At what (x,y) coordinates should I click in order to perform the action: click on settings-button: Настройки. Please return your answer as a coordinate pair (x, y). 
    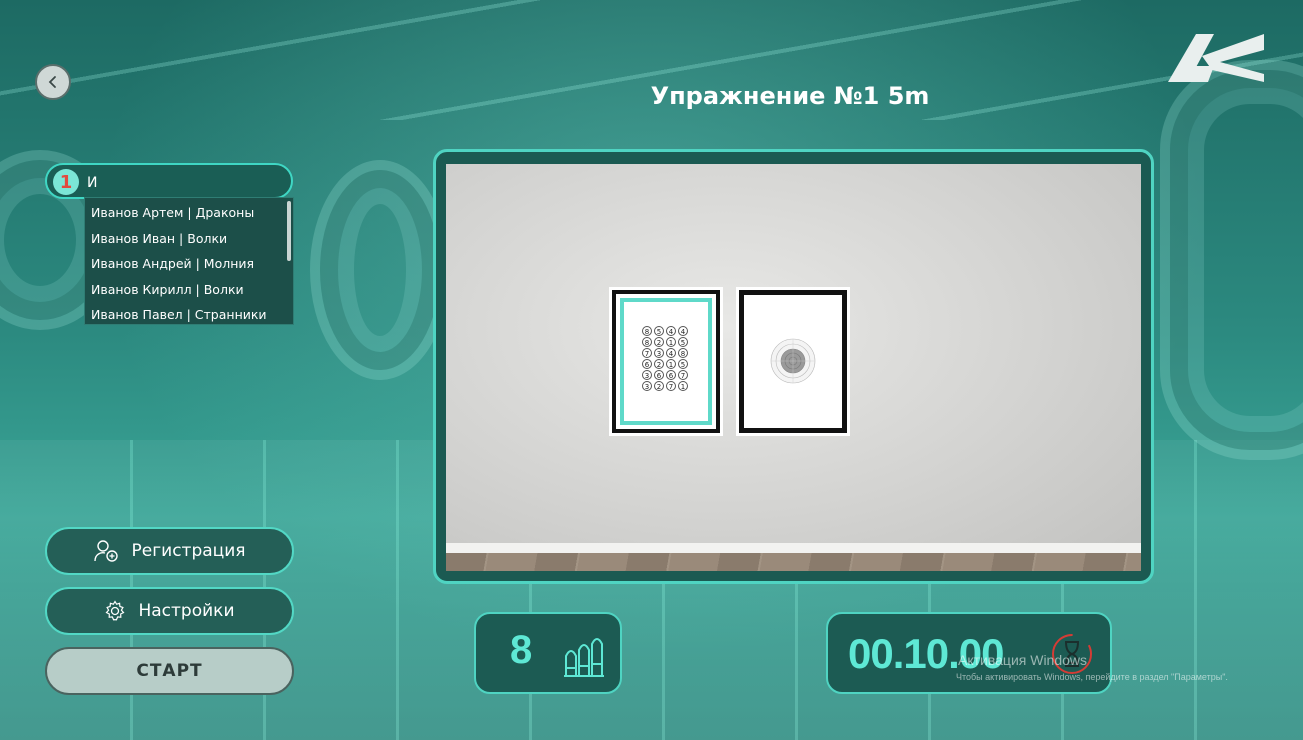
    Looking at the image, I should click on (169, 611).